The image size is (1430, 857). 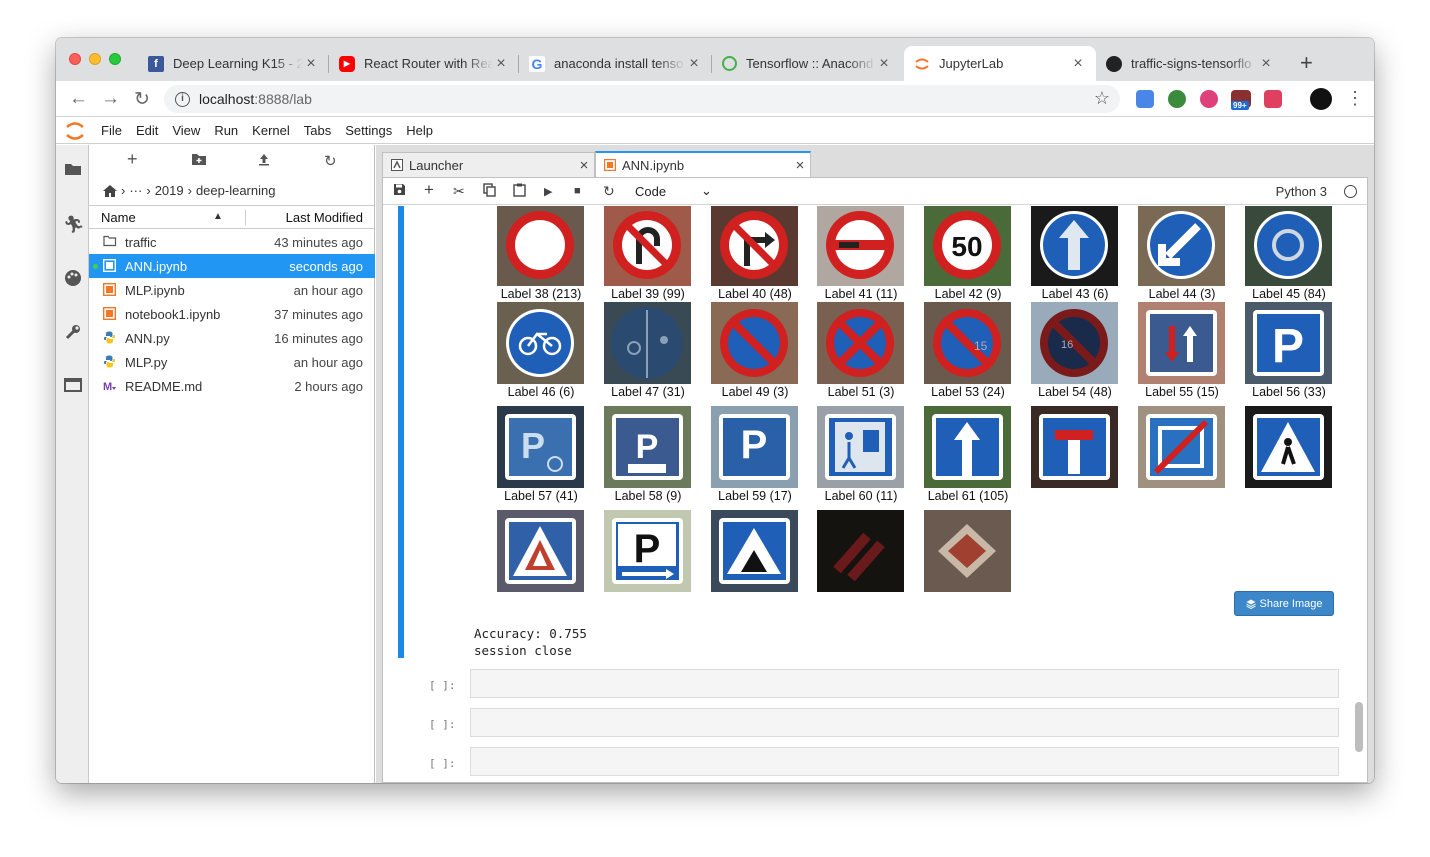 What do you see at coordinates (226, 130) in the screenshot?
I see `menu-run: Run` at bounding box center [226, 130].